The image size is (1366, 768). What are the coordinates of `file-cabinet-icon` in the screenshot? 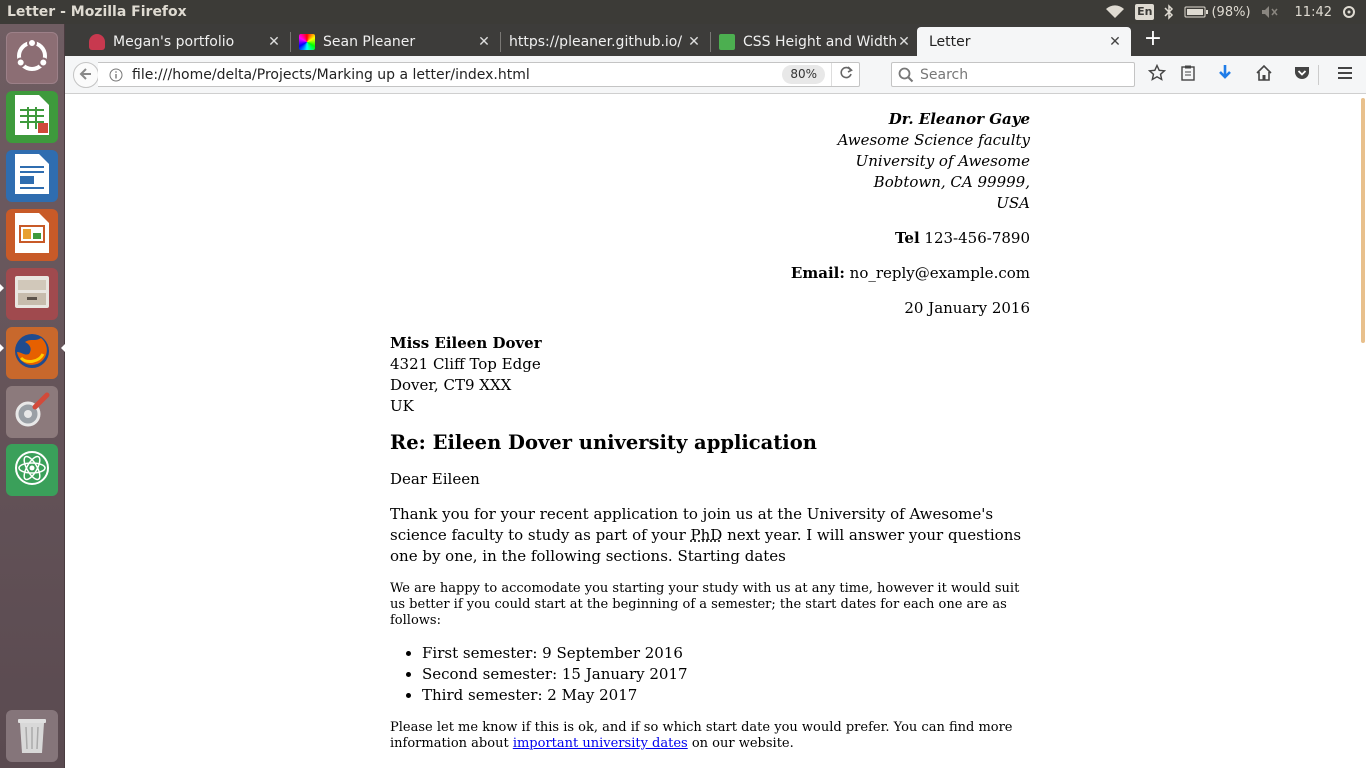 It's located at (32, 294).